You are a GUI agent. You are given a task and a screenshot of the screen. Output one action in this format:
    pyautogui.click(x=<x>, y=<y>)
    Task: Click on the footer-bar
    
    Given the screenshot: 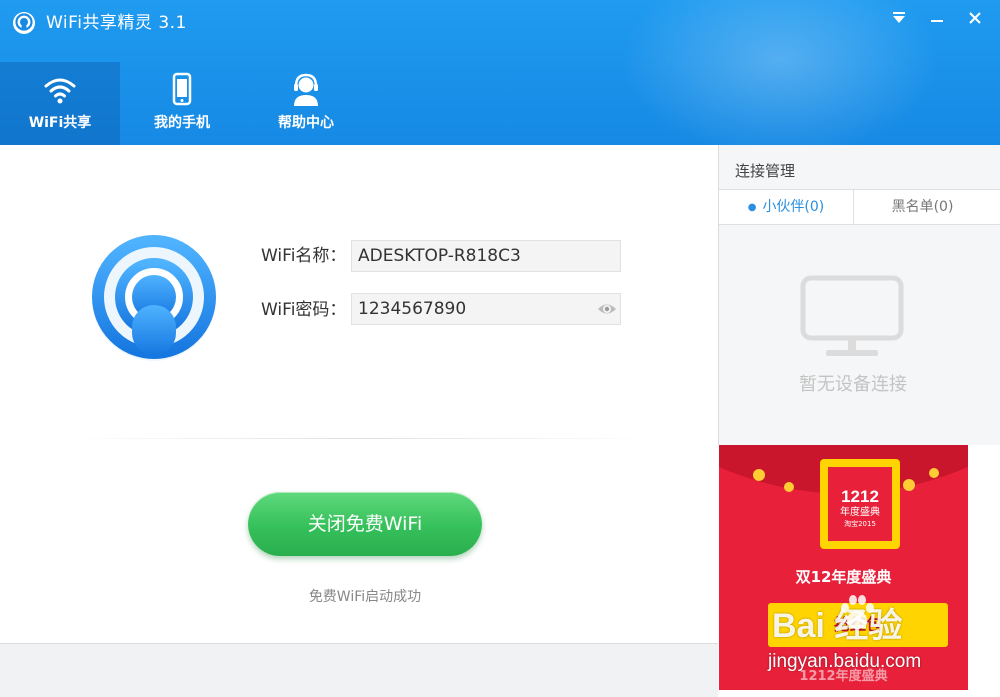 What is the action you would take?
    pyautogui.click(x=359, y=670)
    